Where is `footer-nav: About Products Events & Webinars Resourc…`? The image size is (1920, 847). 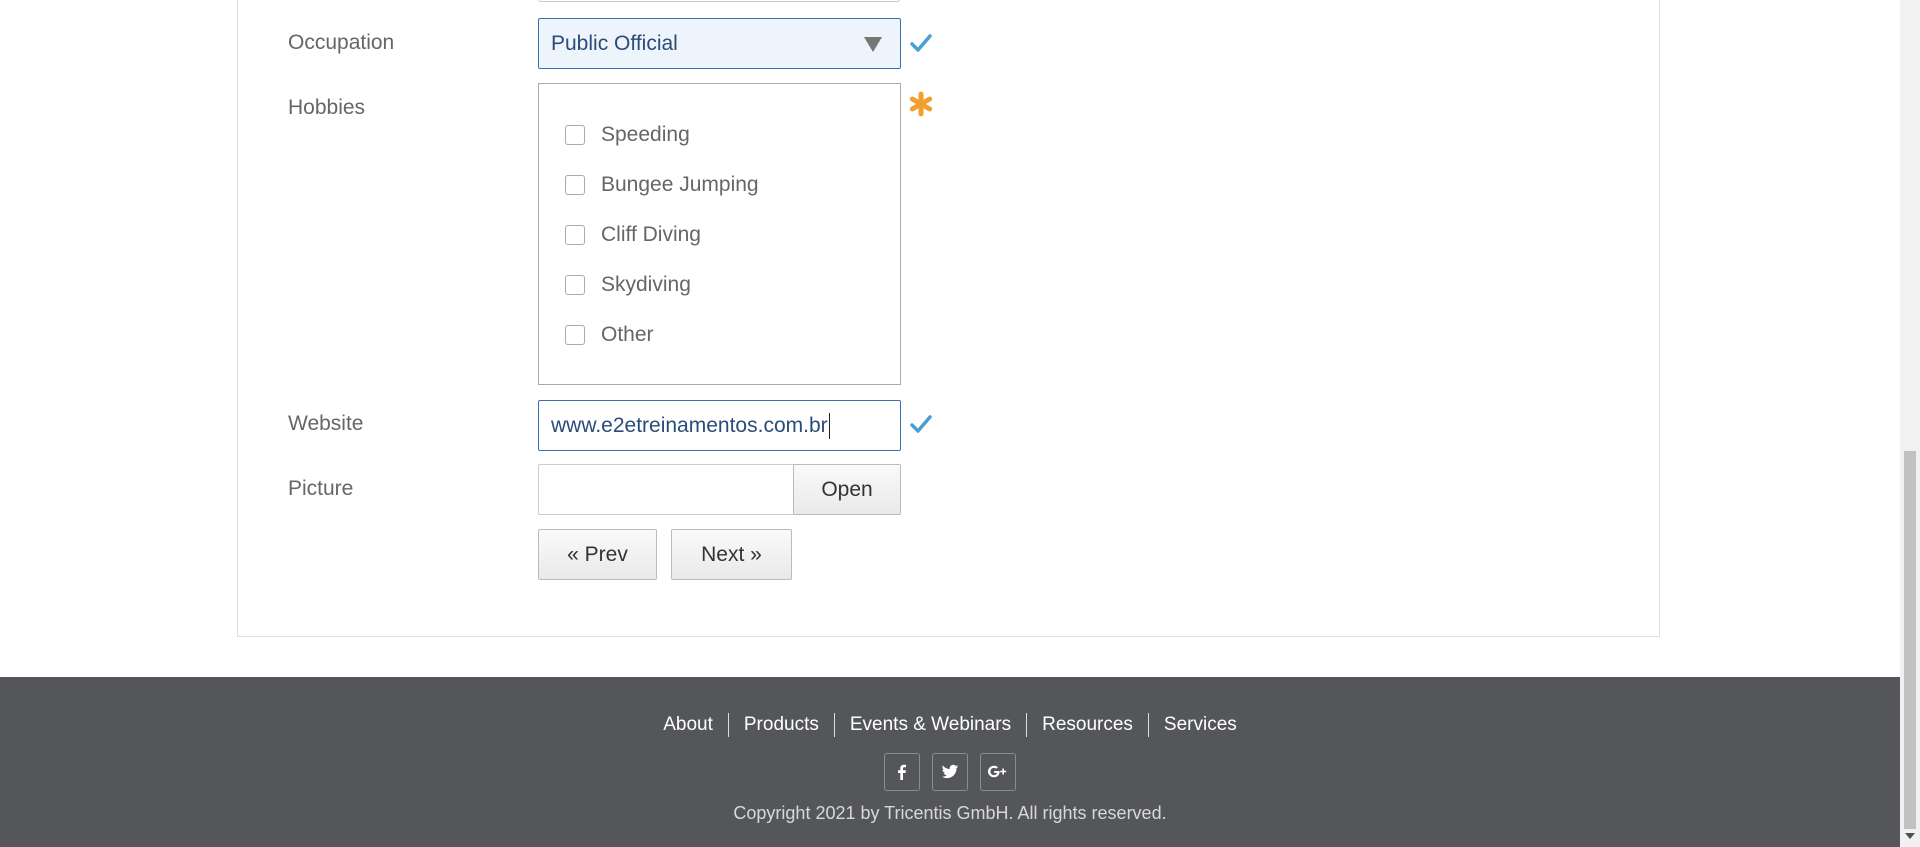 footer-nav: About Products Events & Webinars Resourc… is located at coordinates (950, 725).